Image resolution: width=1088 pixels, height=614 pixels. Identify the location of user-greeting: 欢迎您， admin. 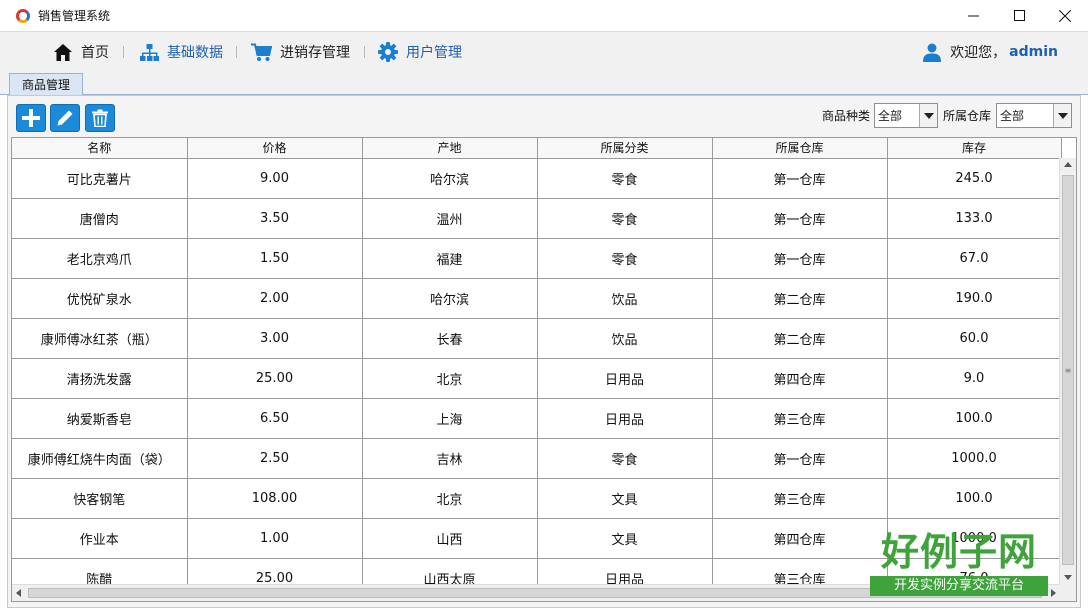
(990, 52).